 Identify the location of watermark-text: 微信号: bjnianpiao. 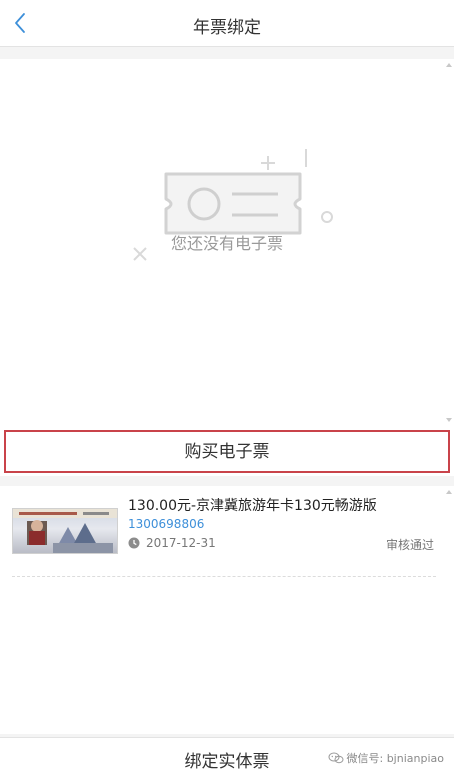
(395, 758).